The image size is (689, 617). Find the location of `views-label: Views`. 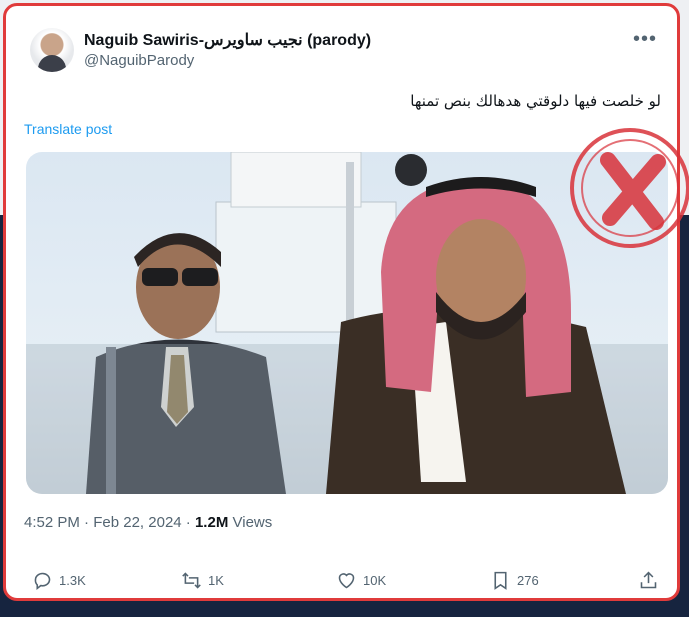

views-label: Views is located at coordinates (252, 522).